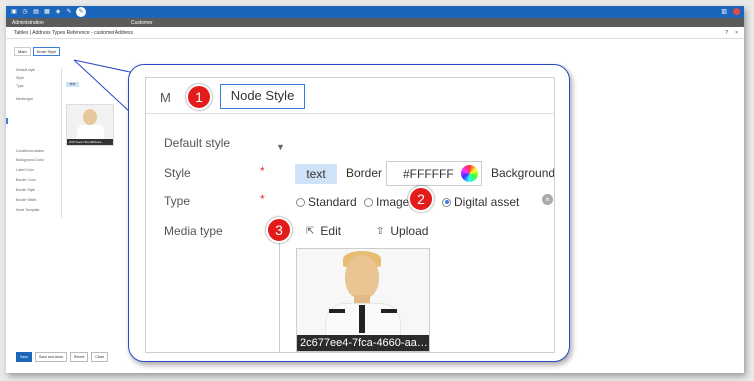 Image resolution: width=754 pixels, height=381 pixels. Describe the element at coordinates (409, 231) in the screenshot. I see `upload-label: Upload` at that location.